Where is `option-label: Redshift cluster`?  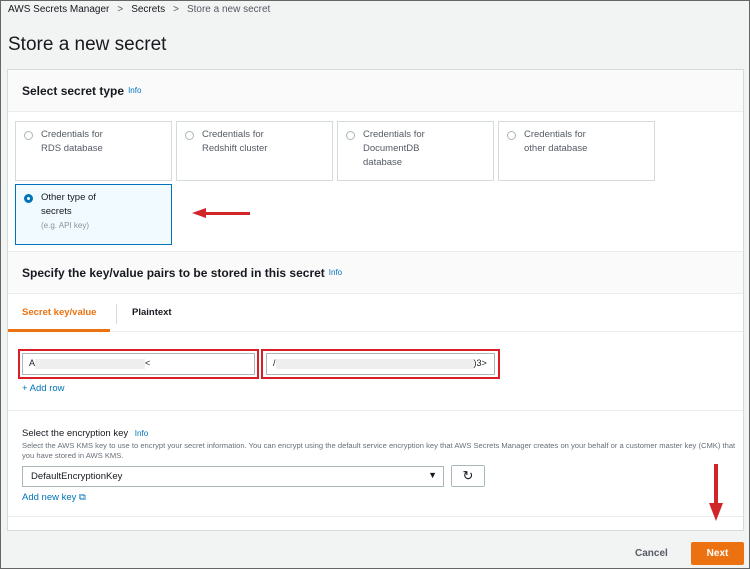
option-label: Redshift cluster is located at coordinates (235, 148).